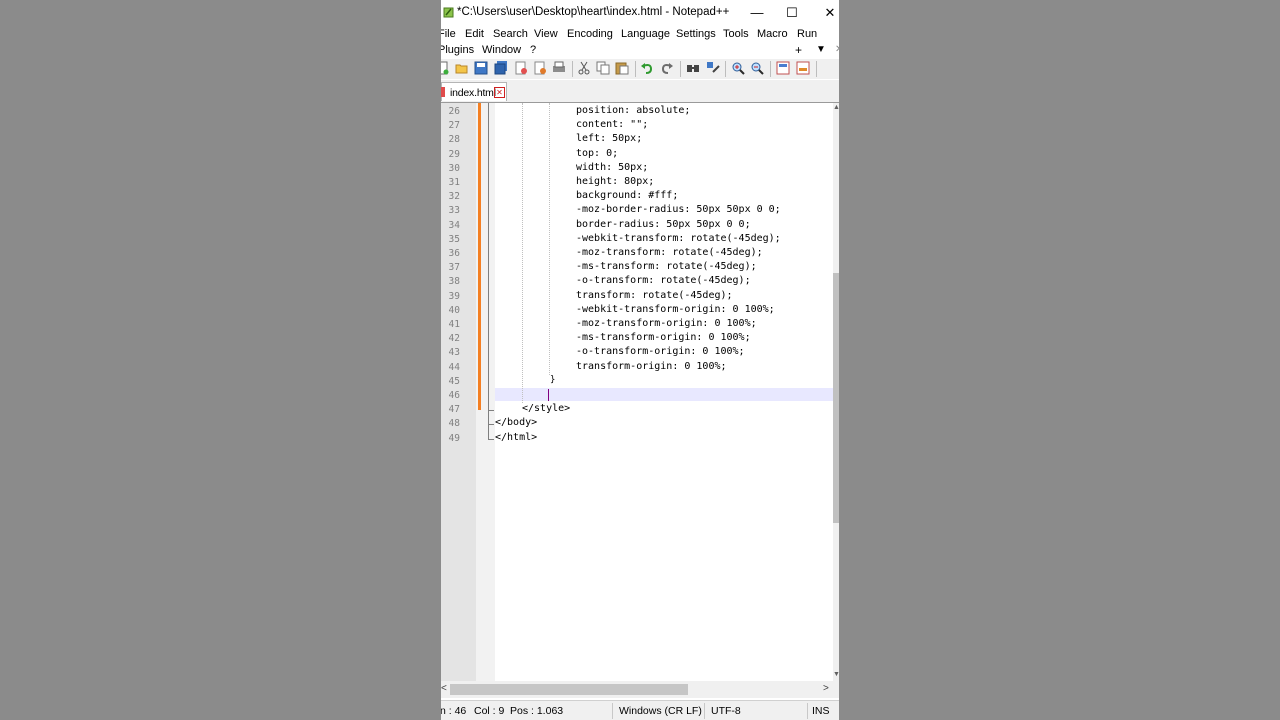 The height and width of the screenshot is (720, 1280). Describe the element at coordinates (491, 439) in the screenshot. I see `fold-end-marker` at that location.